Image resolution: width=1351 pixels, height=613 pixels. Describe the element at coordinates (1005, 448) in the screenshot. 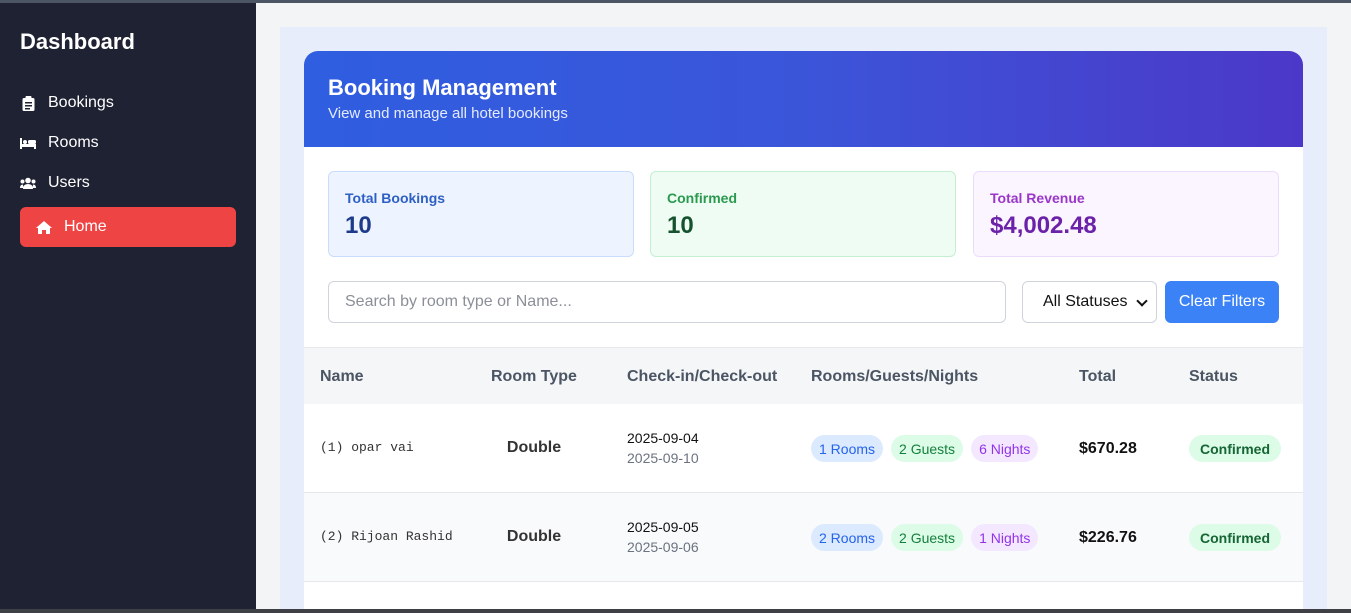

I see `nights-badge: 6 Nights` at that location.